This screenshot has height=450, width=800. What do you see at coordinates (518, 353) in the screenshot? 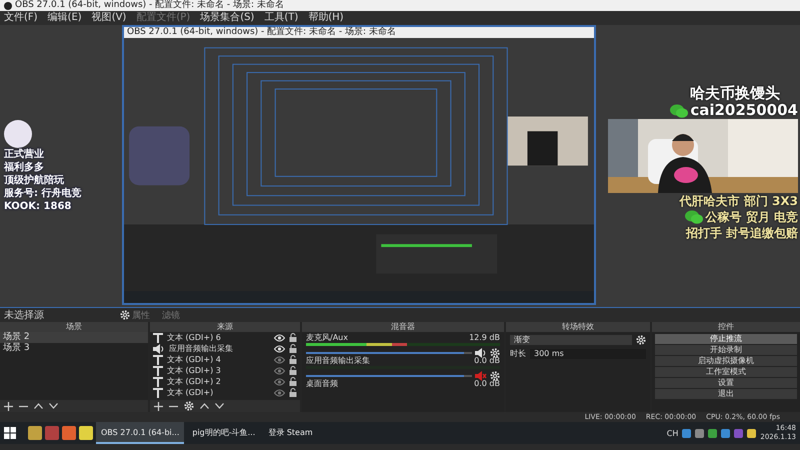
I see `duration-label: 时长` at bounding box center [518, 353].